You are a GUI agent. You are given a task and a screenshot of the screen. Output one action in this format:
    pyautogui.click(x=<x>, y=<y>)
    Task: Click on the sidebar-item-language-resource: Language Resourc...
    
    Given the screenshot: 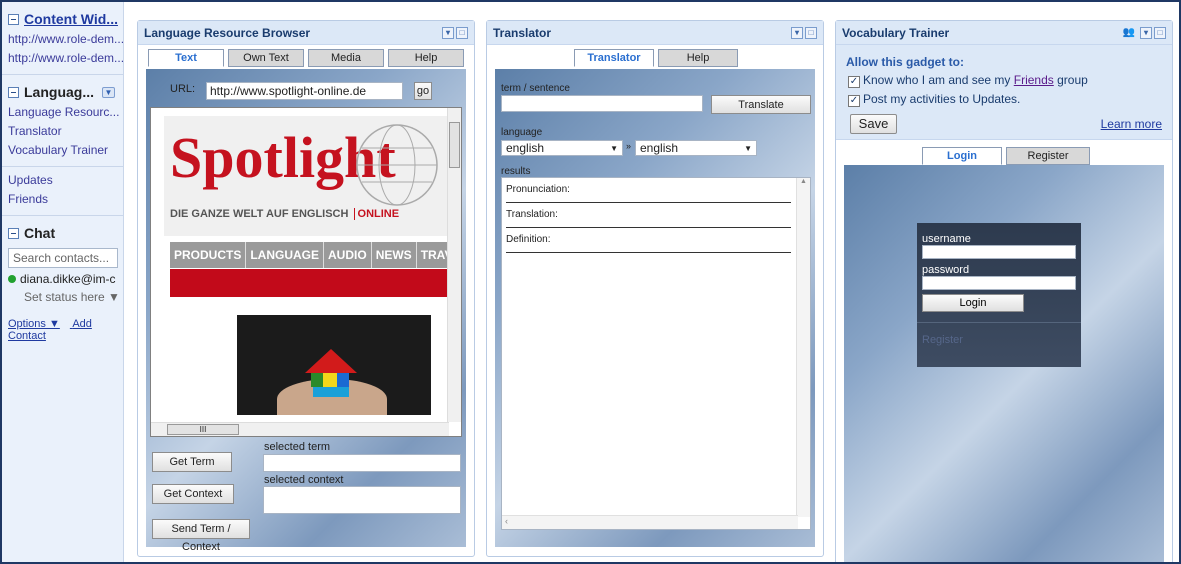 What is the action you would take?
    pyautogui.click(x=65, y=112)
    